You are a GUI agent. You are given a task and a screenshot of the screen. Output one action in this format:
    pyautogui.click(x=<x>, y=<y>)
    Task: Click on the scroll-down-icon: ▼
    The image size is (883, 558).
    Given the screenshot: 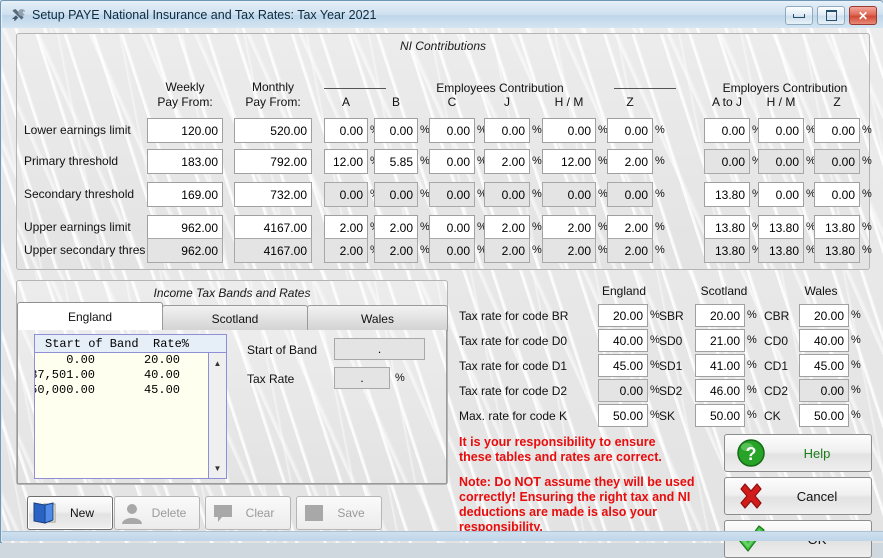 What is the action you would take?
    pyautogui.click(x=217, y=468)
    